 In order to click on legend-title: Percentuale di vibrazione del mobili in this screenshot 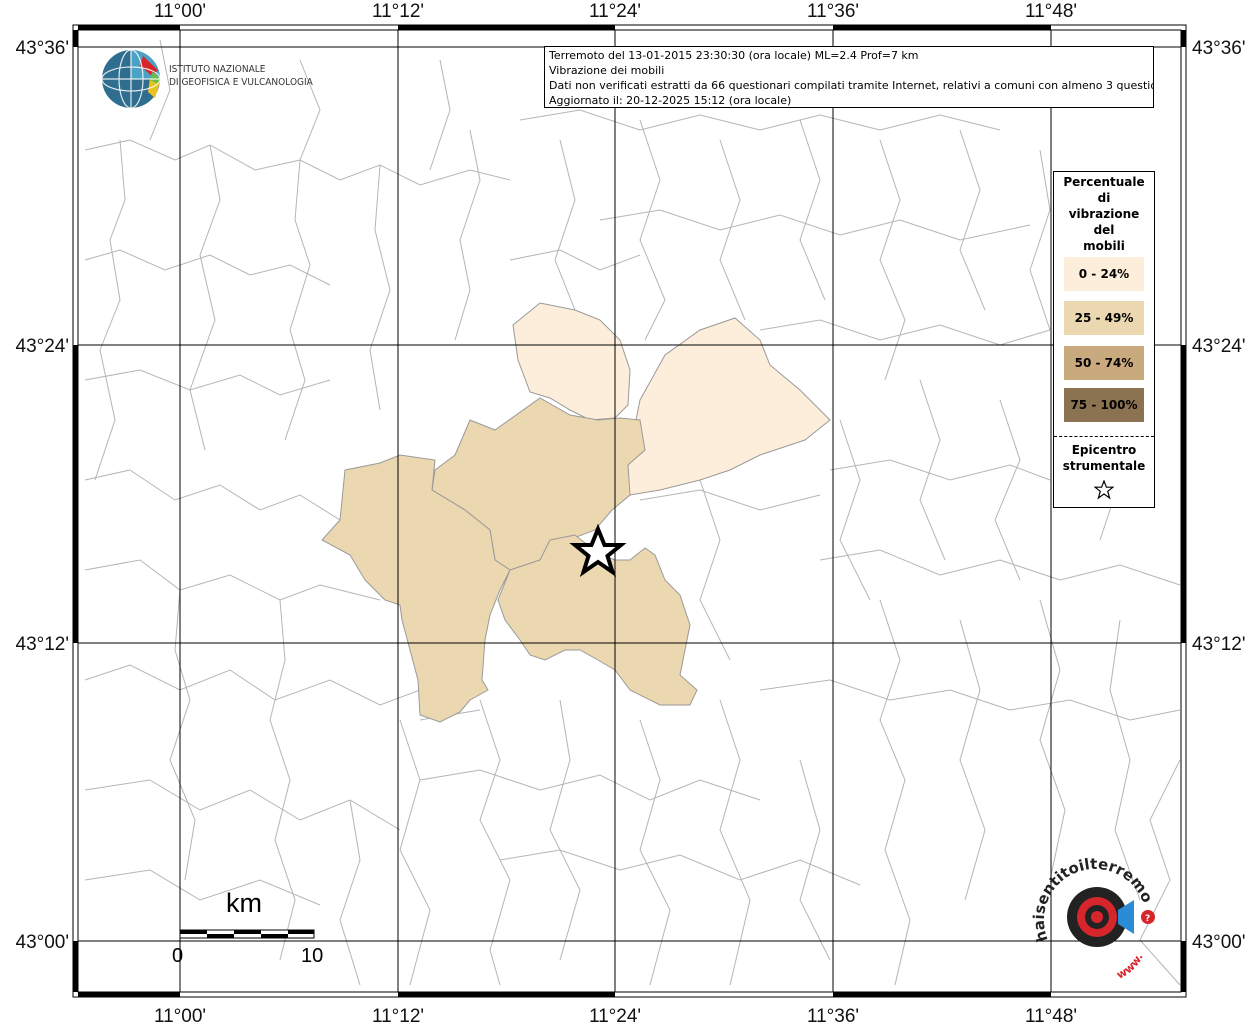, I will do `click(1104, 213)`.